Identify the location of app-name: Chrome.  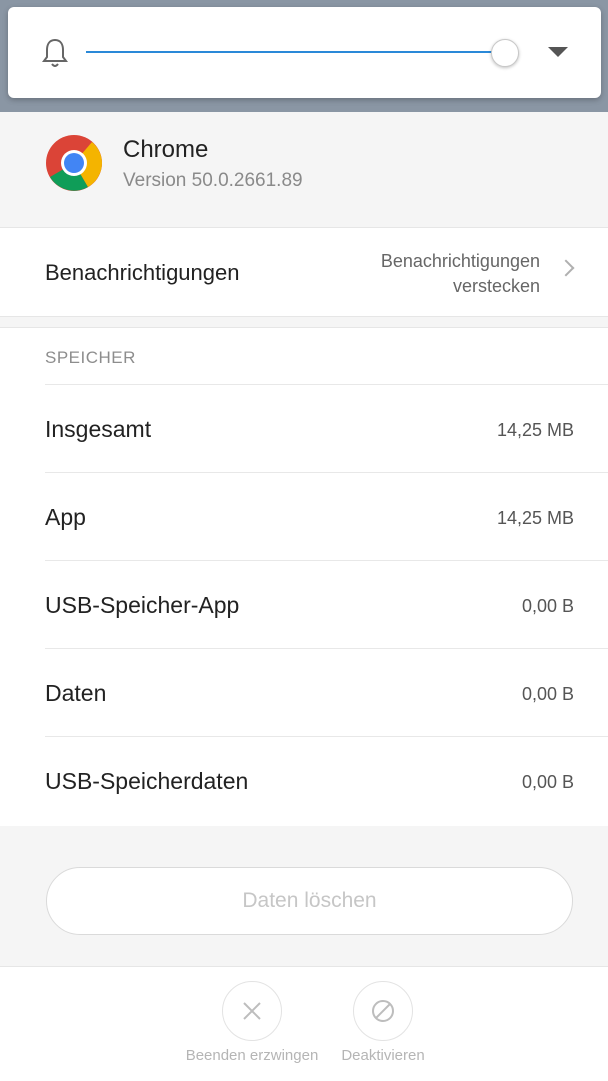
(166, 149).